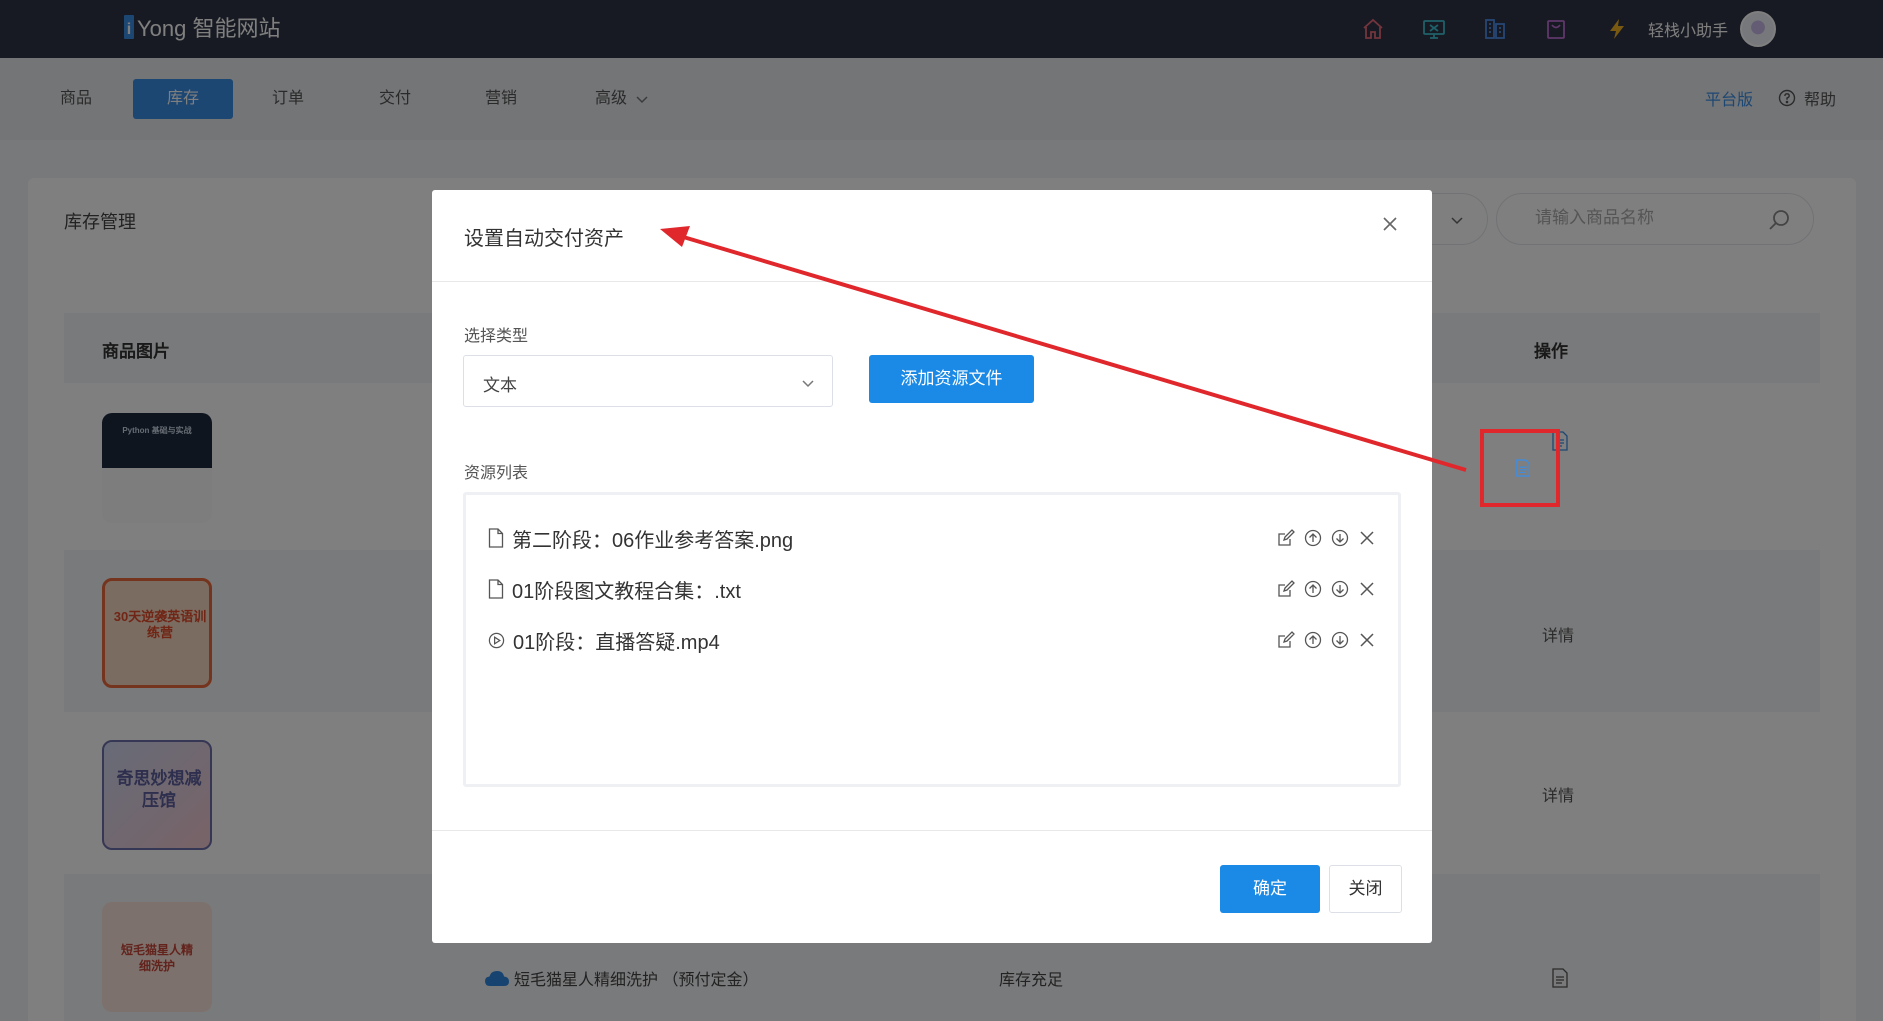  What do you see at coordinates (932, 281) in the screenshot?
I see `dialog-header-divider` at bounding box center [932, 281].